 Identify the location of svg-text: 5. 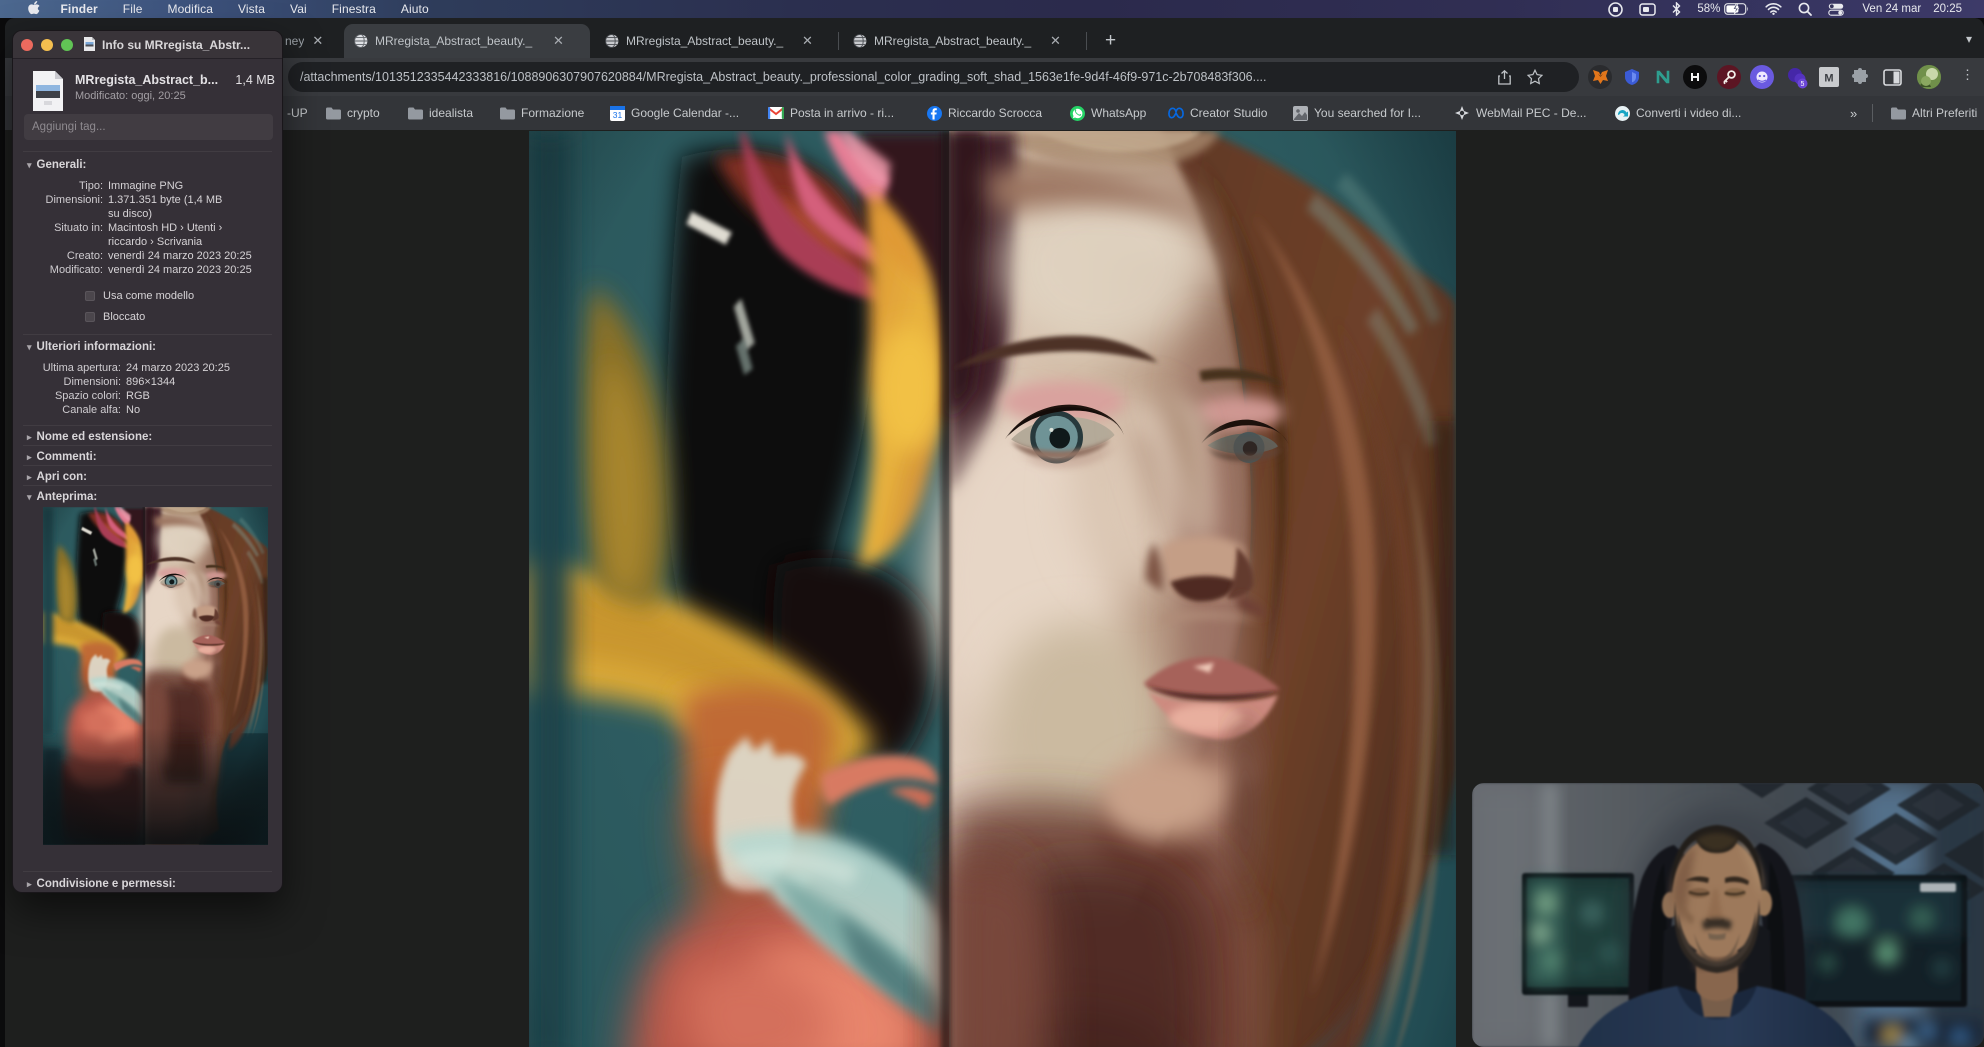
(1803, 84).